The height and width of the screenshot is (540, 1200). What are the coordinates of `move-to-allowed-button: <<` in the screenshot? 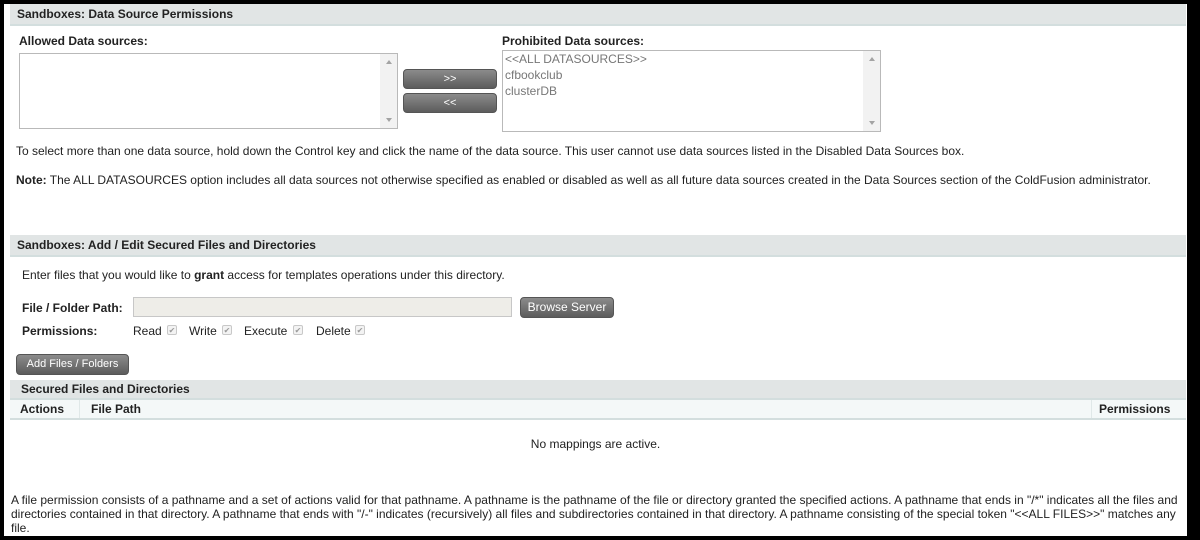 It's located at (450, 103).